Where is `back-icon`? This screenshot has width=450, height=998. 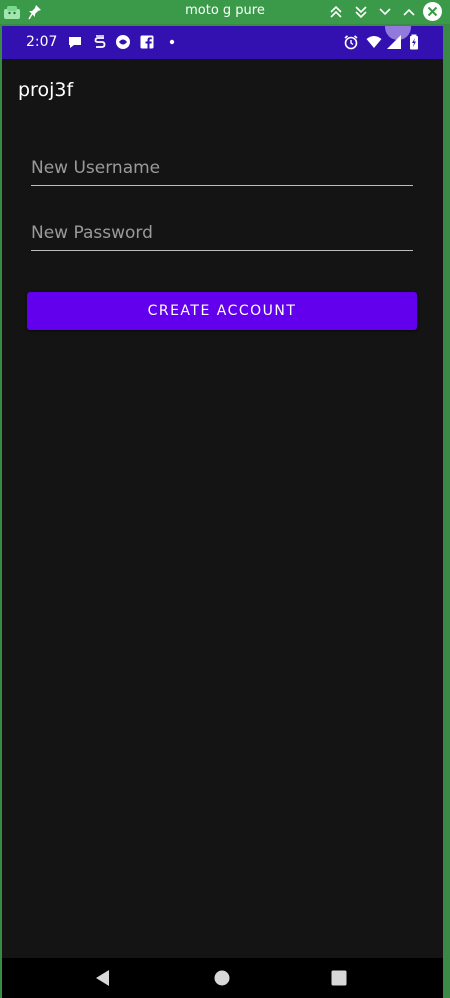
back-icon is located at coordinates (103, 978).